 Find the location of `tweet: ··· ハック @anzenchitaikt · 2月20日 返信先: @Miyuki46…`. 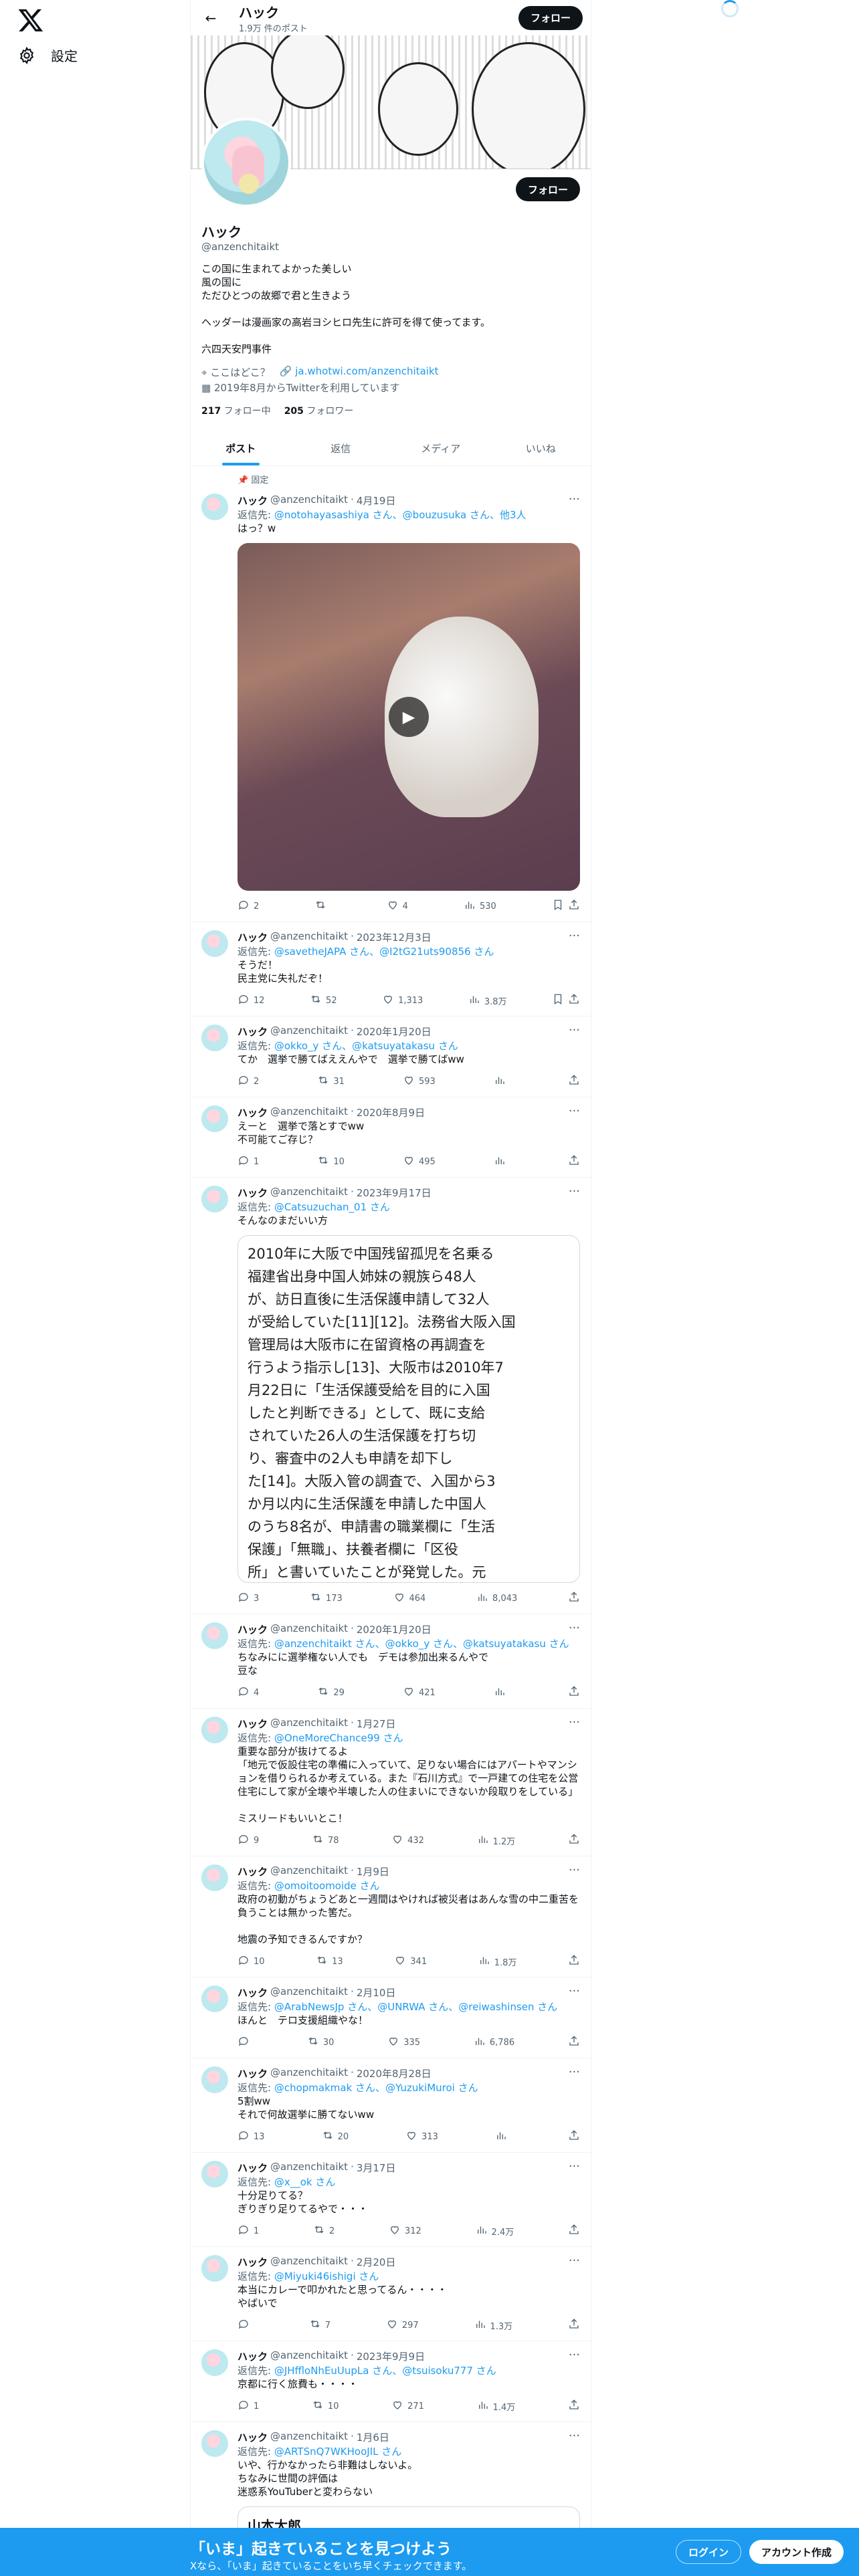

tweet: ··· ハック @anzenchitaikt · 2月20日 返信先: @Miyuki46… is located at coordinates (391, 2294).